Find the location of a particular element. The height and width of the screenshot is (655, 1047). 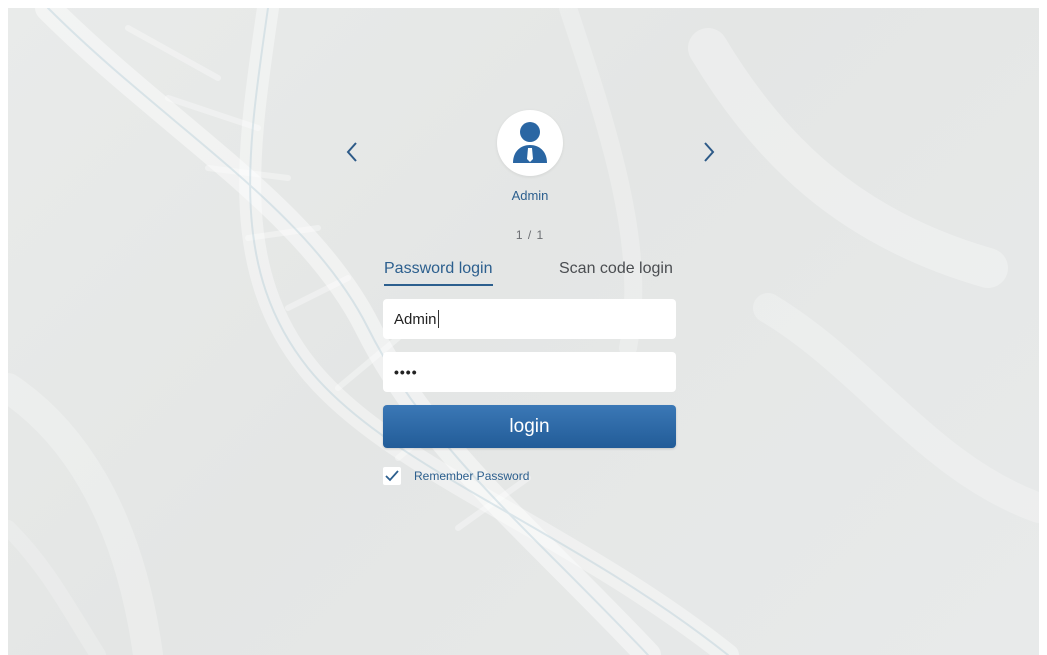

previous-user-button is located at coordinates (353, 152).